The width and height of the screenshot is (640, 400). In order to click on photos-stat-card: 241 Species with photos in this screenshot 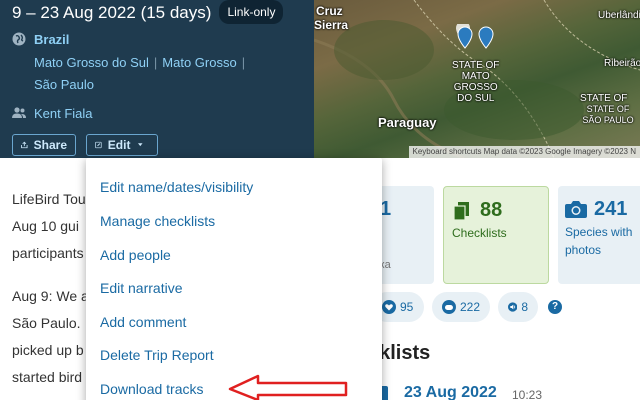, I will do `click(599, 235)`.